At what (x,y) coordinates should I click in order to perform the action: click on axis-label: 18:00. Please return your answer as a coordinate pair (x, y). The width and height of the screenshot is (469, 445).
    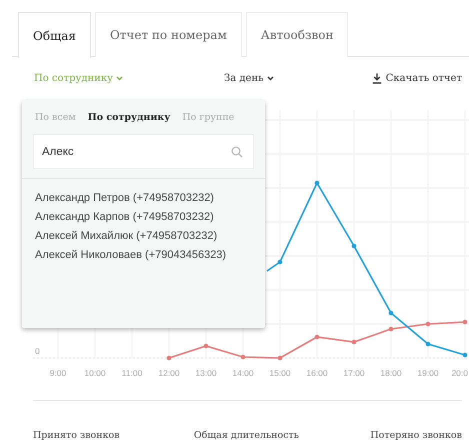
    Looking at the image, I should click on (391, 373).